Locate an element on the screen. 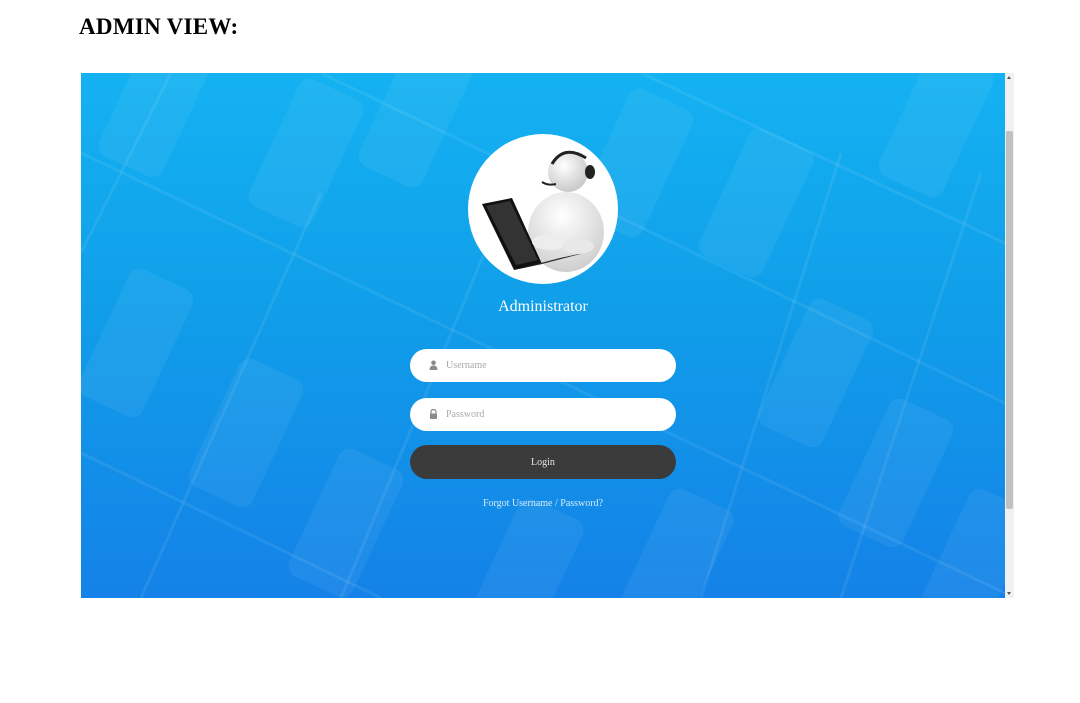  scroll-thumb is located at coordinates (1009, 320).